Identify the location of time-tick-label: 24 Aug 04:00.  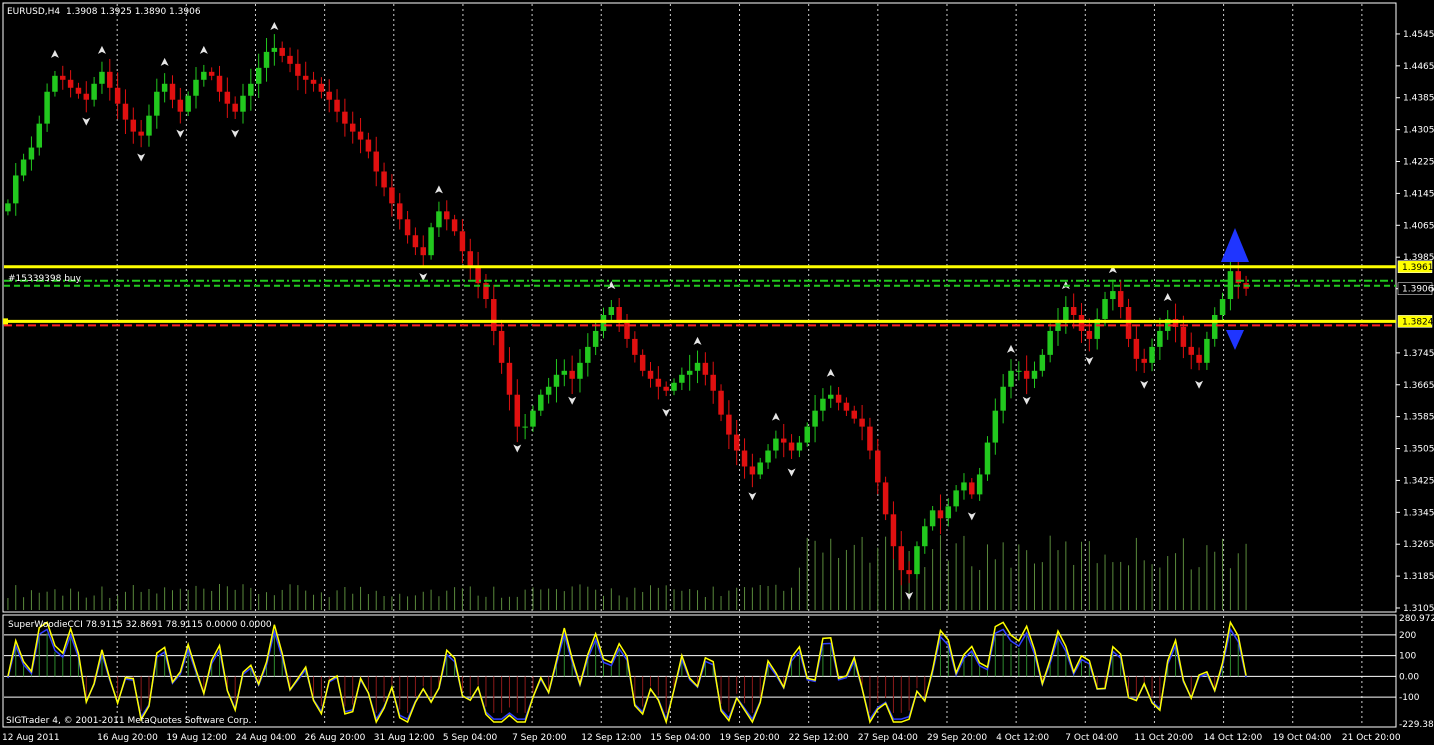
(265, 738).